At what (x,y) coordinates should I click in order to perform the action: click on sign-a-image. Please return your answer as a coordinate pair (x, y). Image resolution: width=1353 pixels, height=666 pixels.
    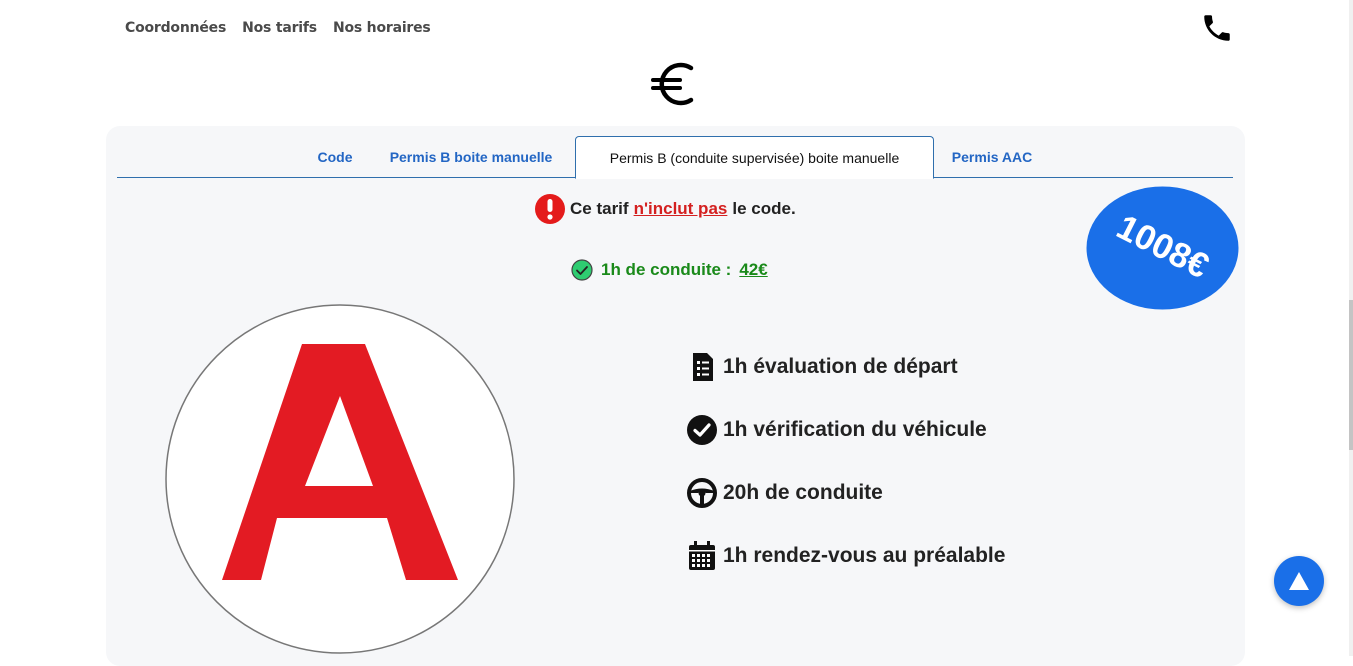
    Looking at the image, I should click on (340, 479).